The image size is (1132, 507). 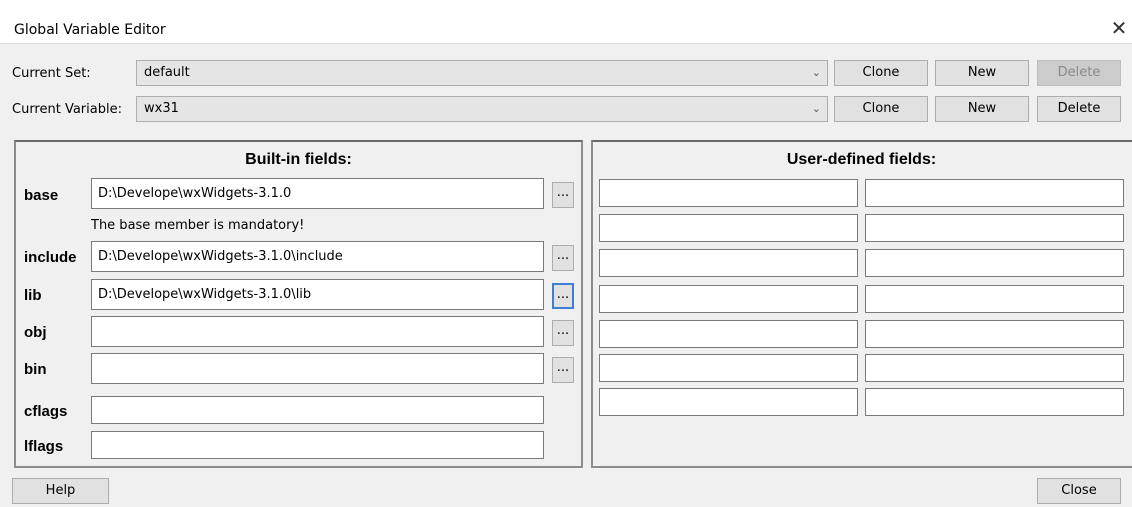 What do you see at coordinates (298, 159) in the screenshot?
I see `builtin-fields-heading: Built-in fields:` at bounding box center [298, 159].